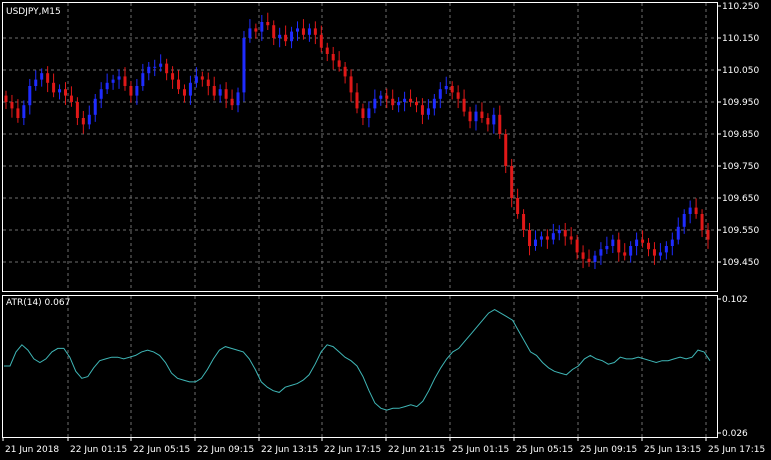 This screenshot has height=460, width=771. What do you see at coordinates (352, 450) in the screenshot?
I see `time-tick-label: 22 Jun 17:15` at bounding box center [352, 450].